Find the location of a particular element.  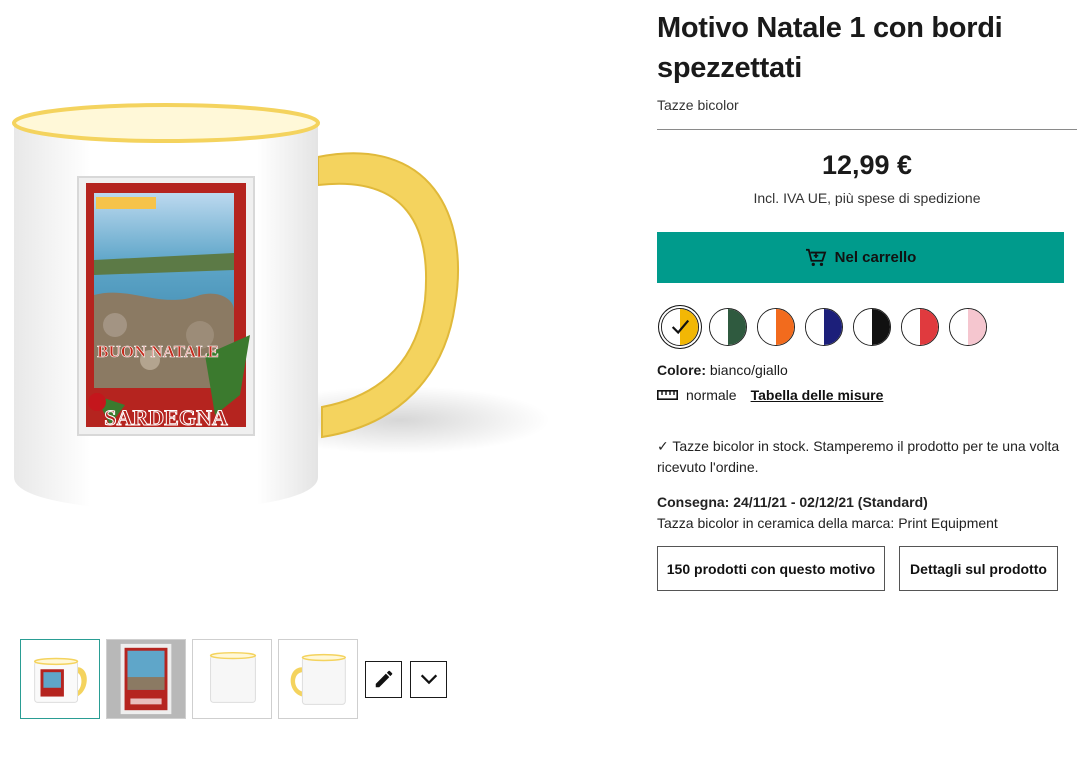

mug-print-line2: SARDEGNA is located at coordinates (166, 417).